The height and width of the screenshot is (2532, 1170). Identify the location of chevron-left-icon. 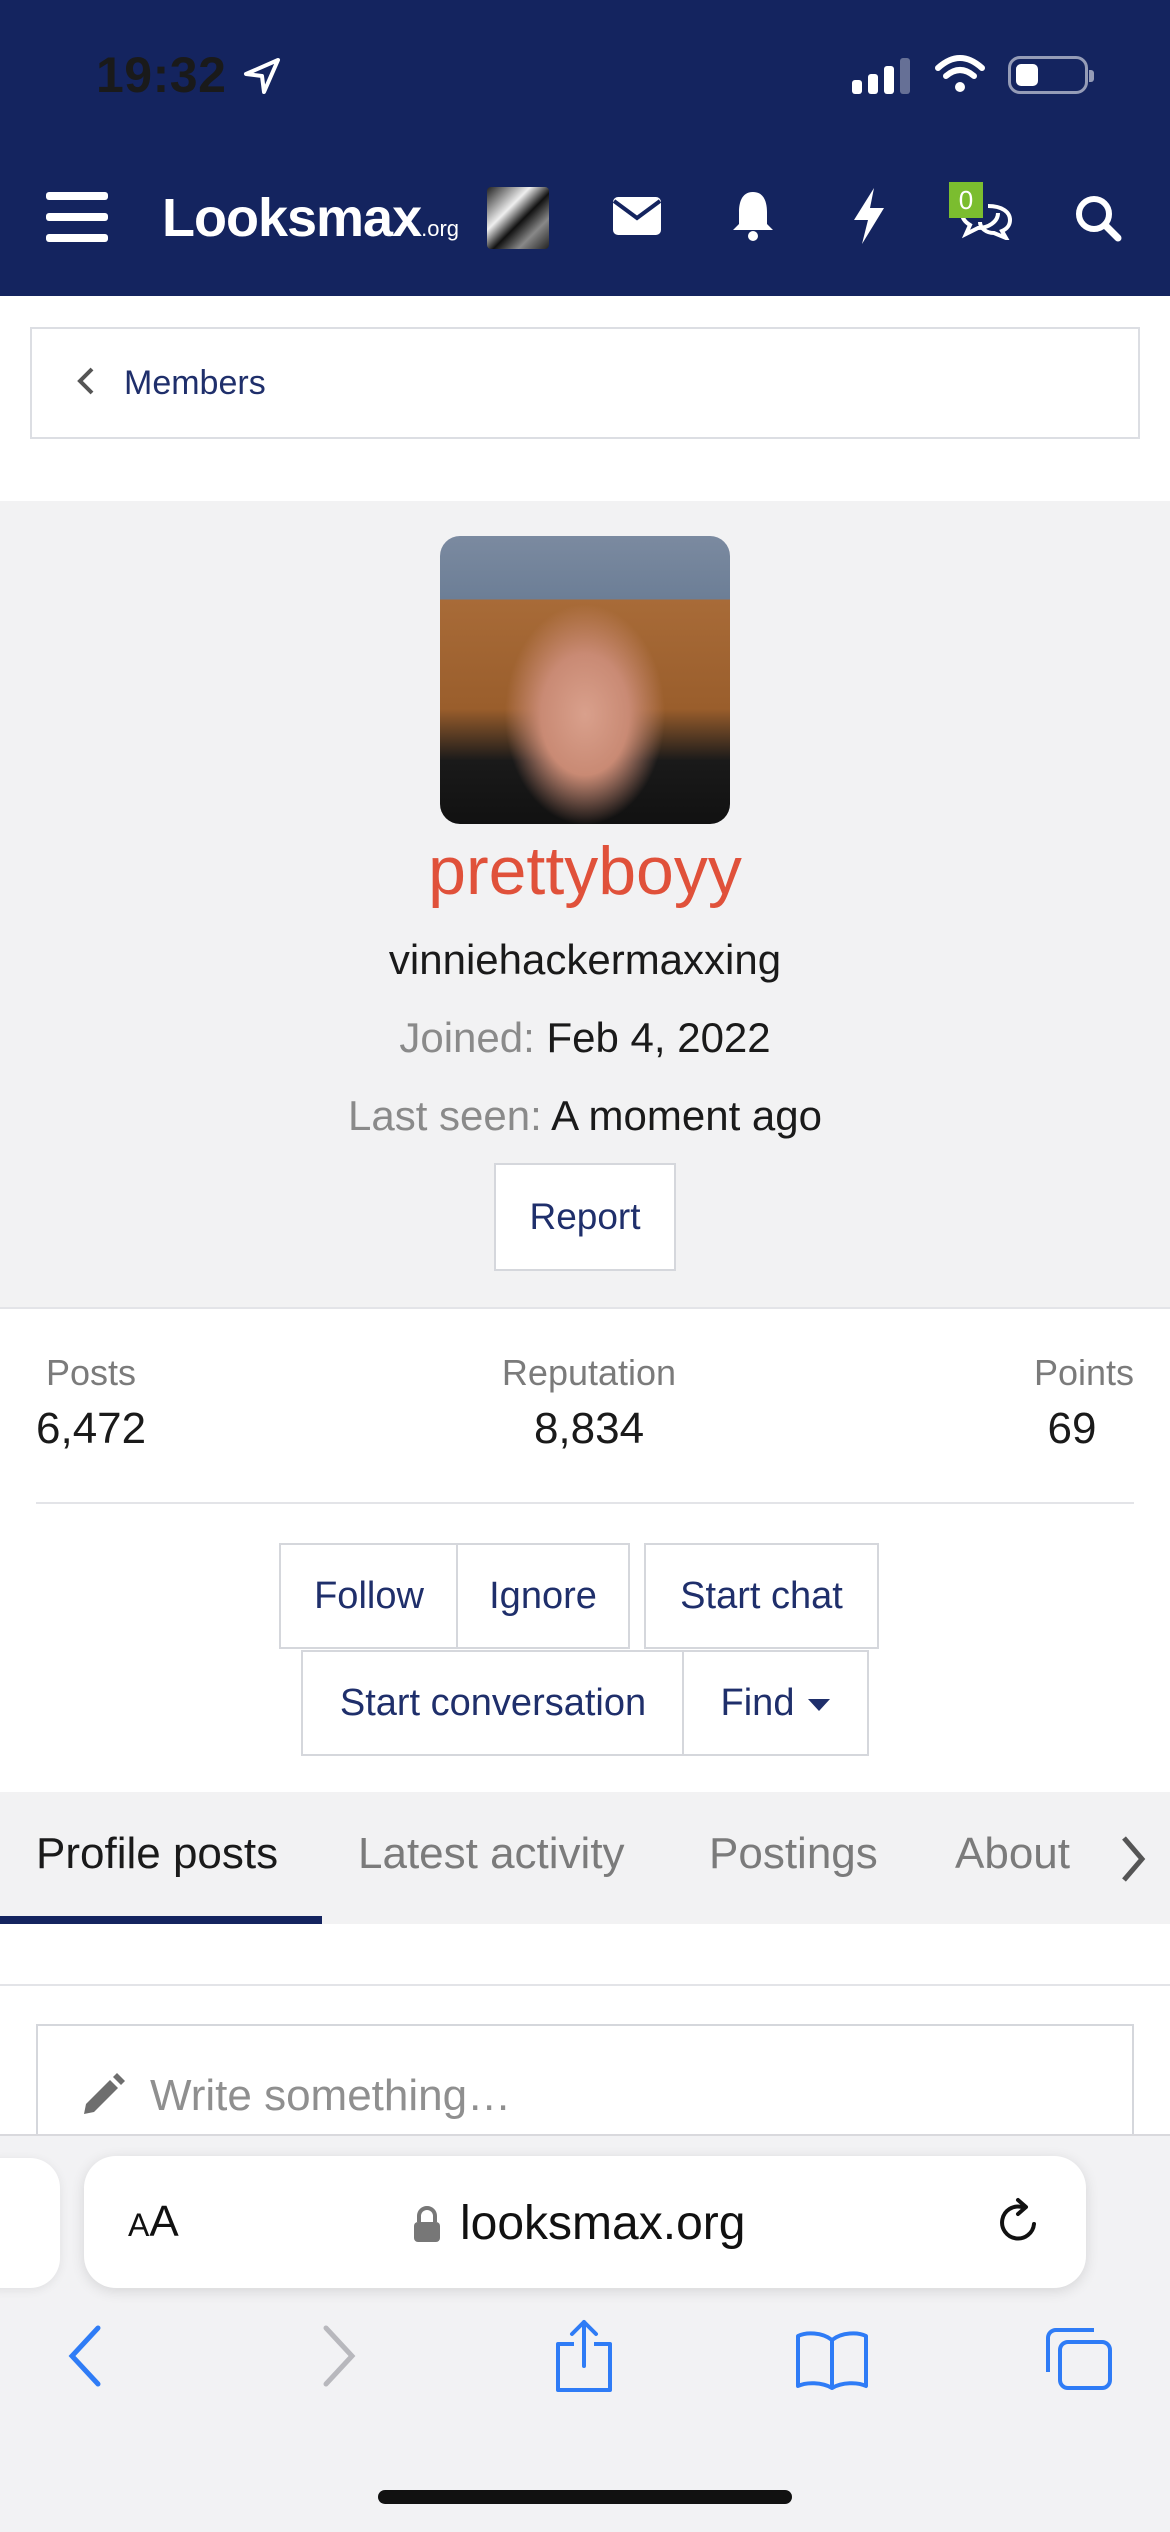
(86, 383).